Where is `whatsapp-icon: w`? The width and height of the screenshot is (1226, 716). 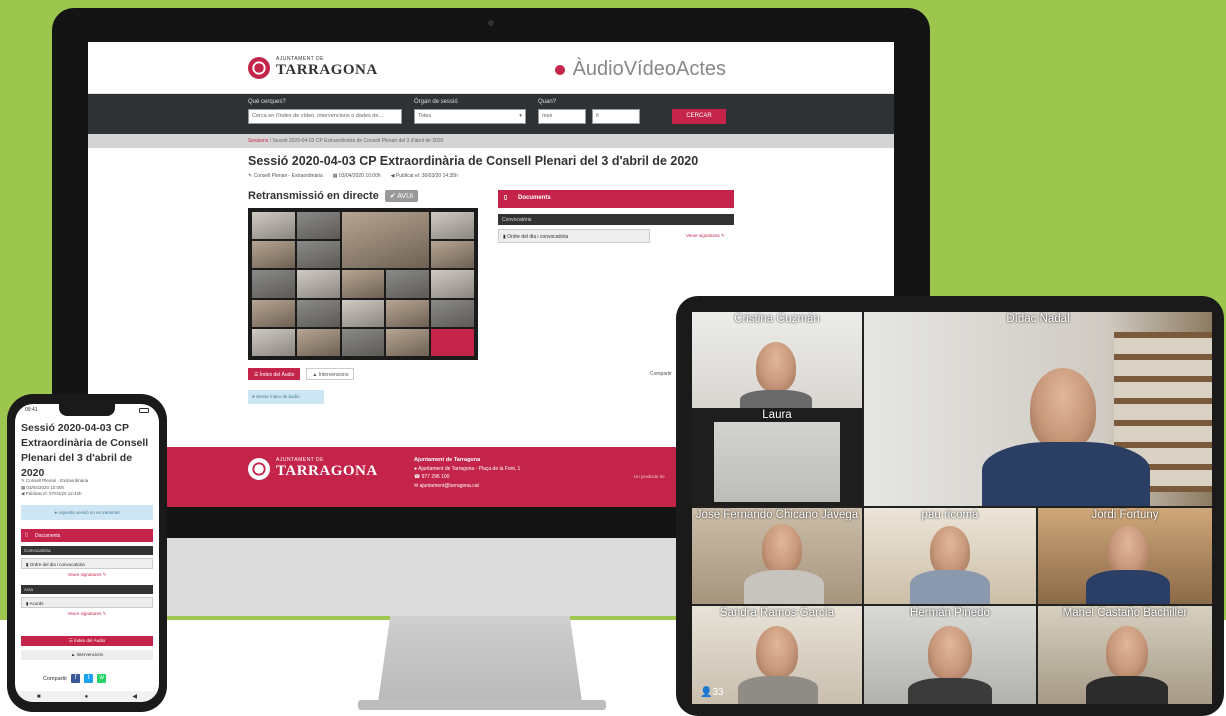 whatsapp-icon: w is located at coordinates (102, 678).